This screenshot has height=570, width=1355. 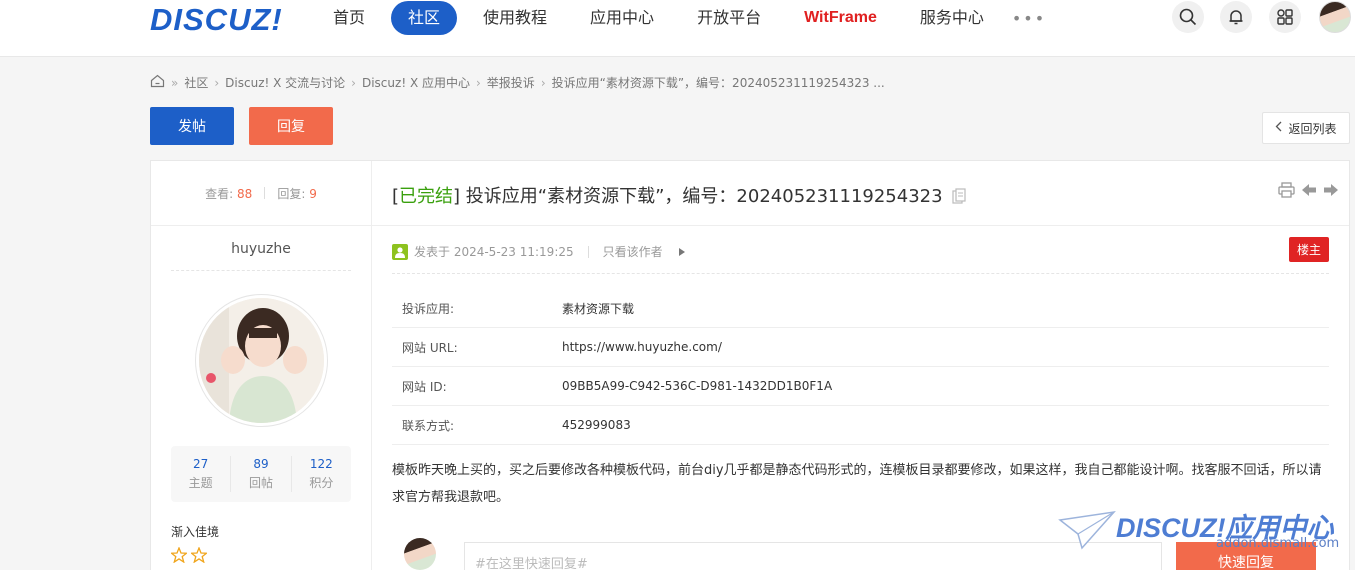 I want to click on post-time: 发表于 2024-5-23 11:19:25, so click(x=494, y=252).